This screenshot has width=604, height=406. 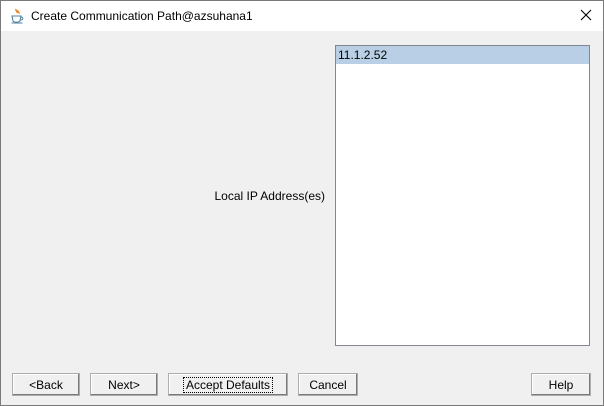 I want to click on cancel-button-label: Cancel, so click(x=328, y=384).